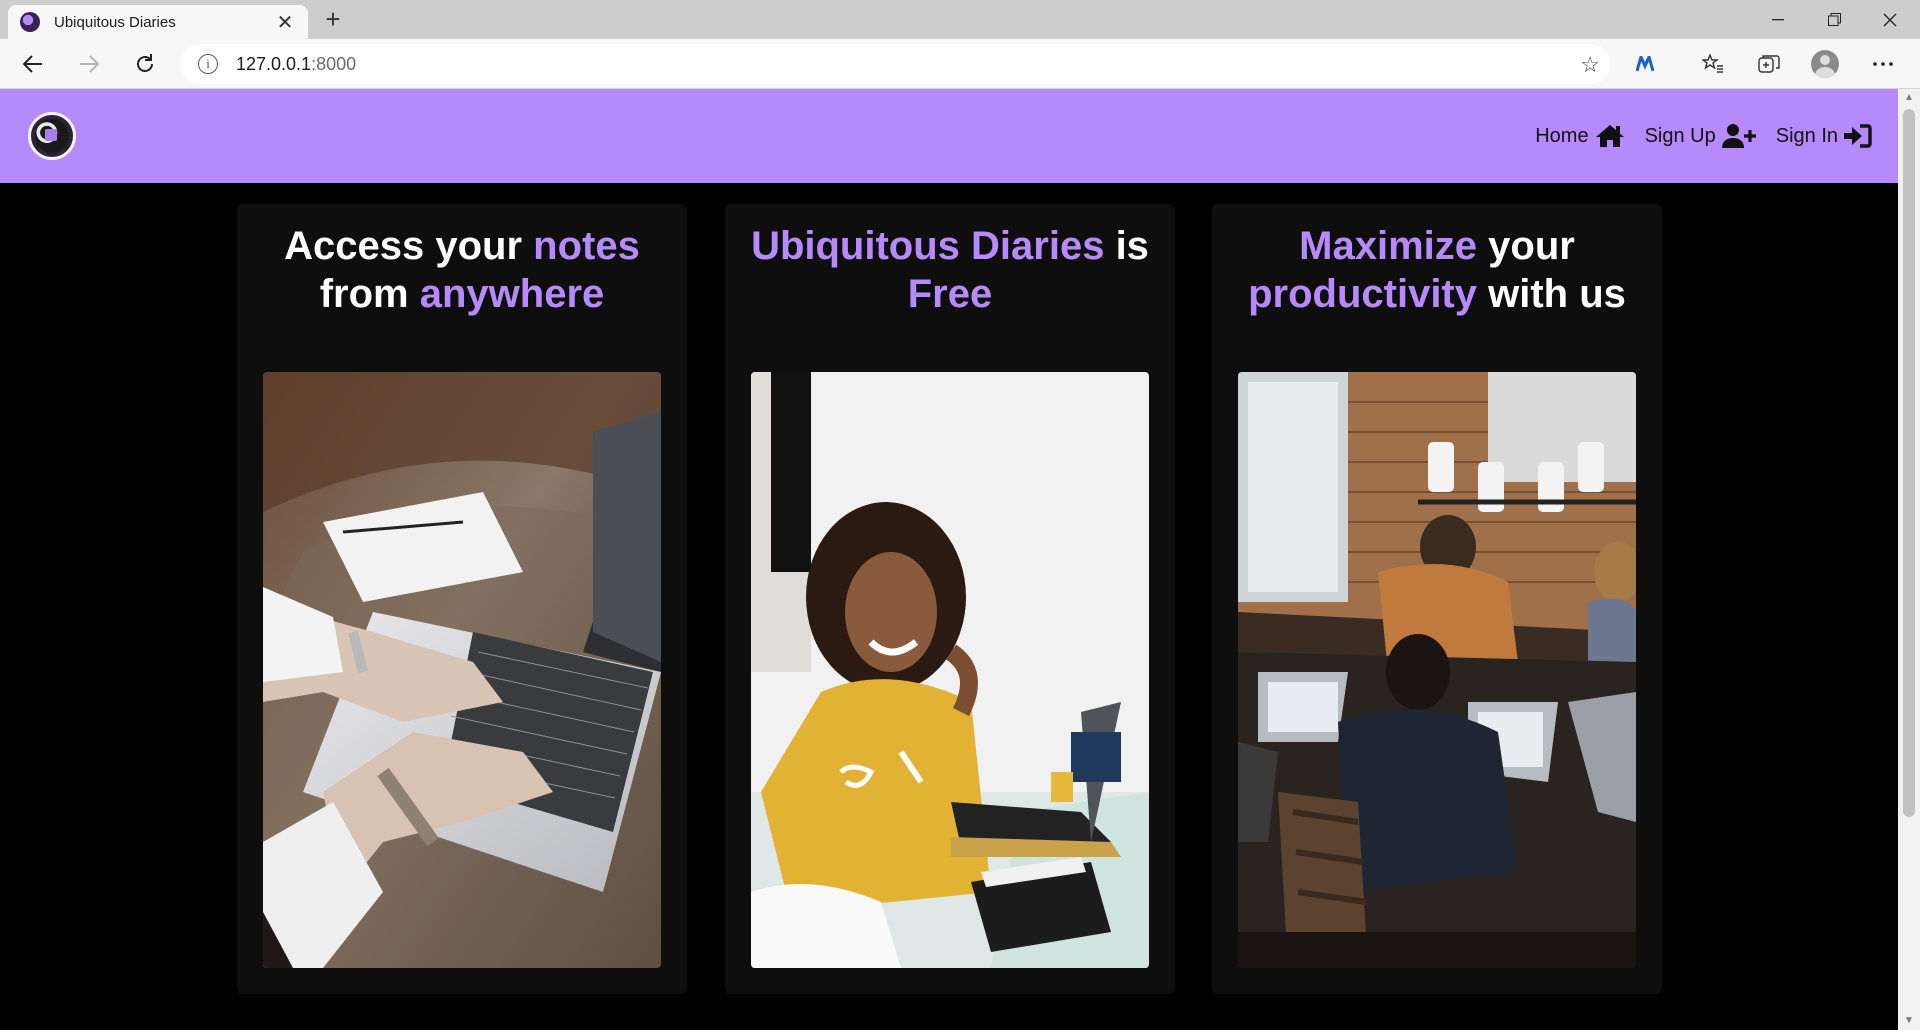 This screenshot has height=1030, width=1920. Describe the element at coordinates (333, 19) in the screenshot. I see `new-tab-button: +` at that location.